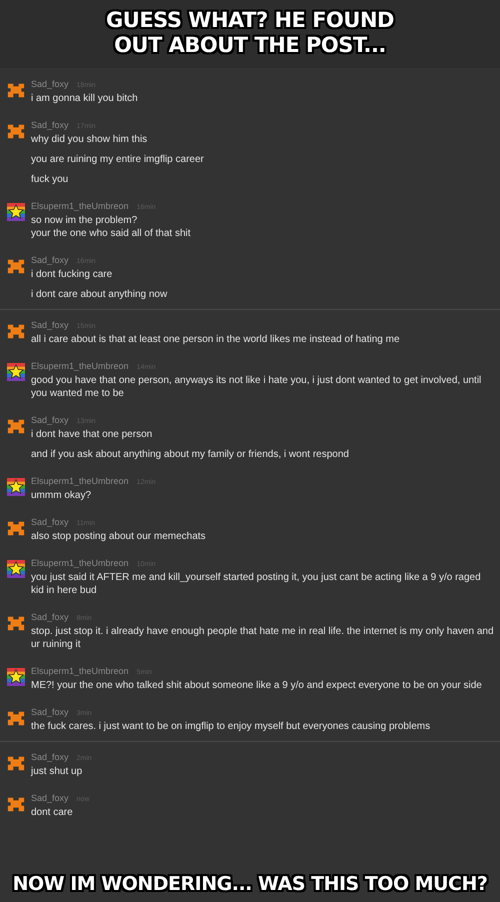 This screenshot has width=500, height=902. Describe the element at coordinates (118, 159) in the screenshot. I see `message-text: you are ruining my entire imgflip career` at that location.